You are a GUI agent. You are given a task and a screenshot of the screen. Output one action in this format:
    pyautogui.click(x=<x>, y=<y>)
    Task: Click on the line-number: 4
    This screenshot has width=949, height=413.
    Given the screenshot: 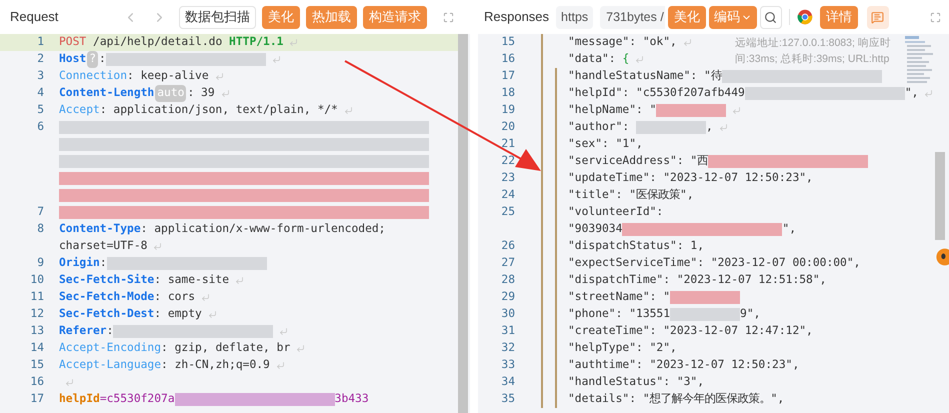 What is the action you would take?
    pyautogui.click(x=40, y=93)
    